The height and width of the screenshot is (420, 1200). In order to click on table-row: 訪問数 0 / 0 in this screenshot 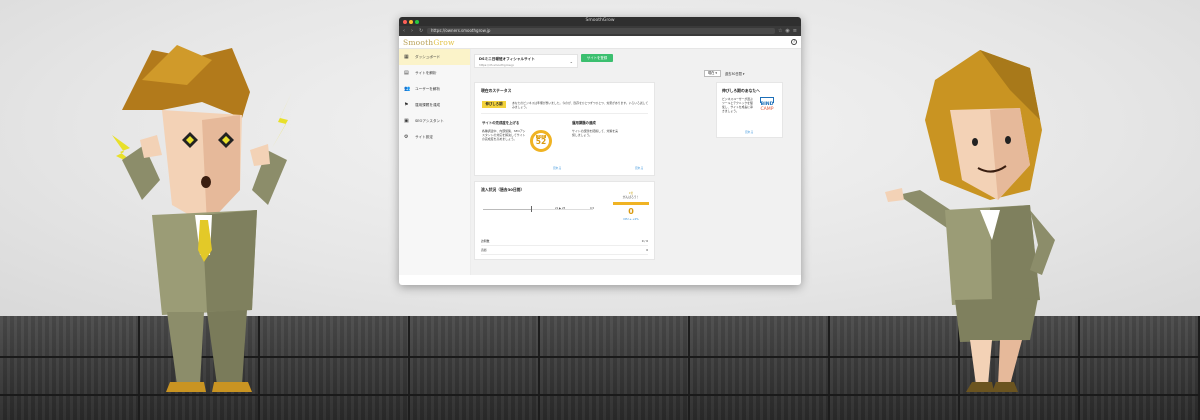, I will do `click(564, 242)`.